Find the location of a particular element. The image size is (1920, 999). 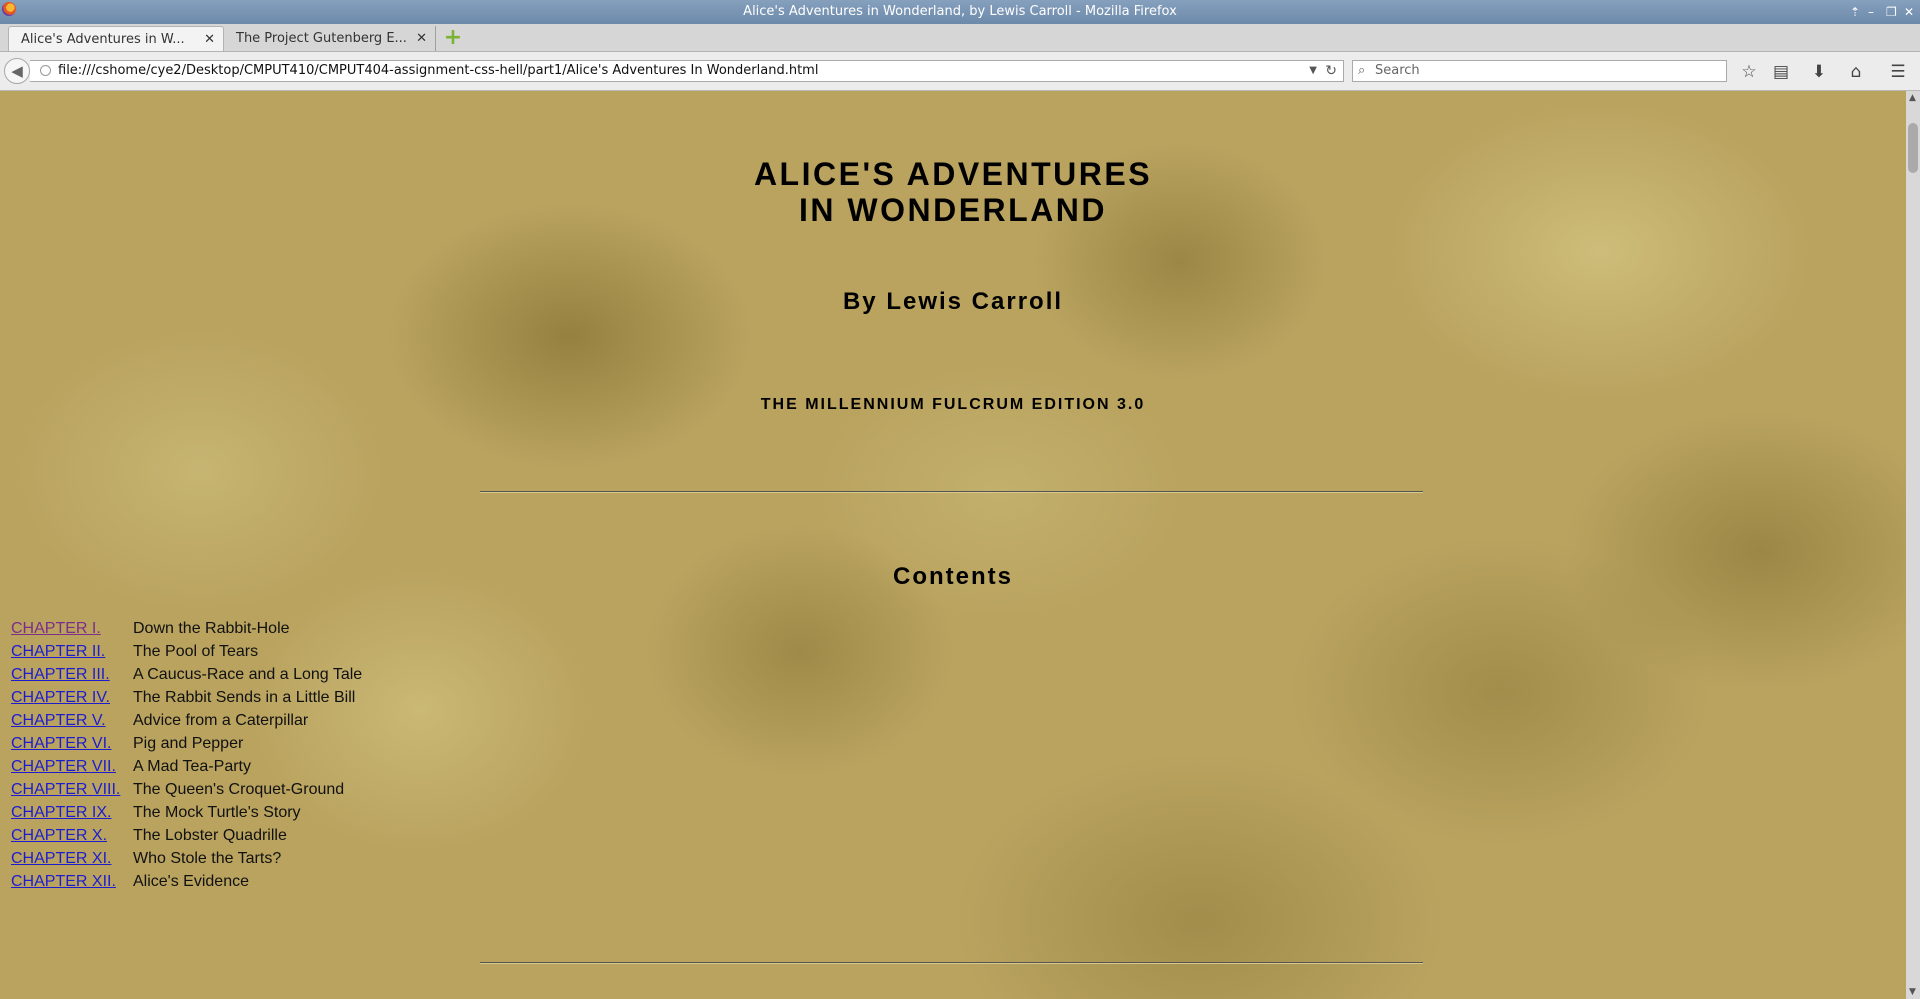

book-title: ALICE'S ADVENTURES IN WONDERLAND is located at coordinates (953, 192).